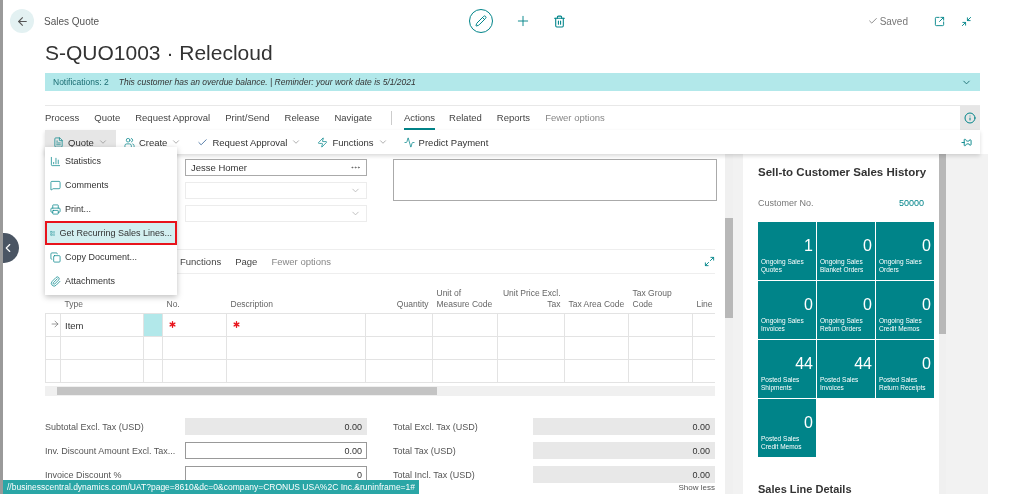 The image size is (1024, 494). What do you see at coordinates (531, 299) in the screenshot?
I see `column-header: Unit Price Excl. Tax` at bounding box center [531, 299].